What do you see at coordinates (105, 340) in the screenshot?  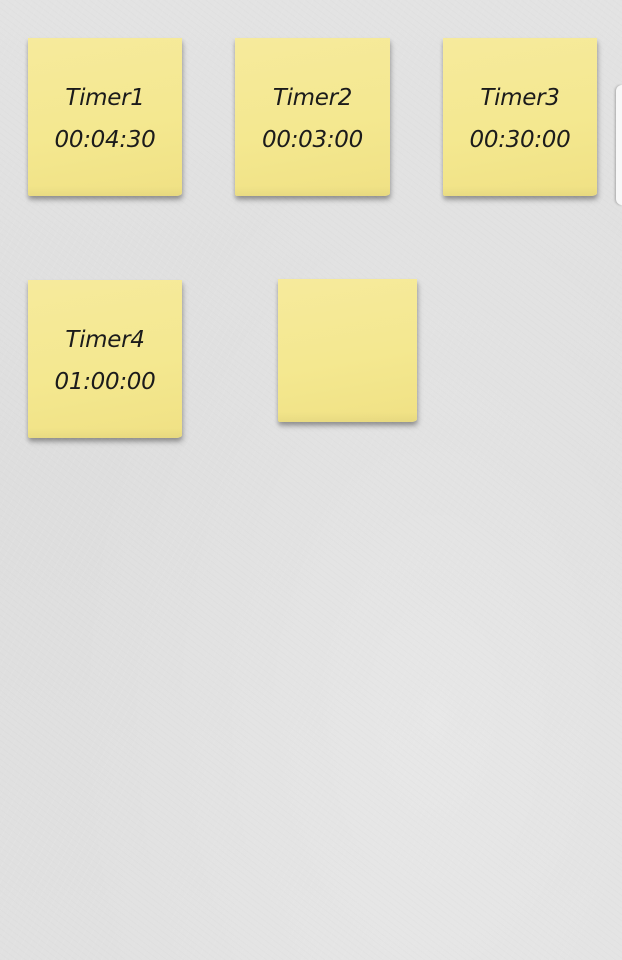 I see `timer-note-title: Timer4` at bounding box center [105, 340].